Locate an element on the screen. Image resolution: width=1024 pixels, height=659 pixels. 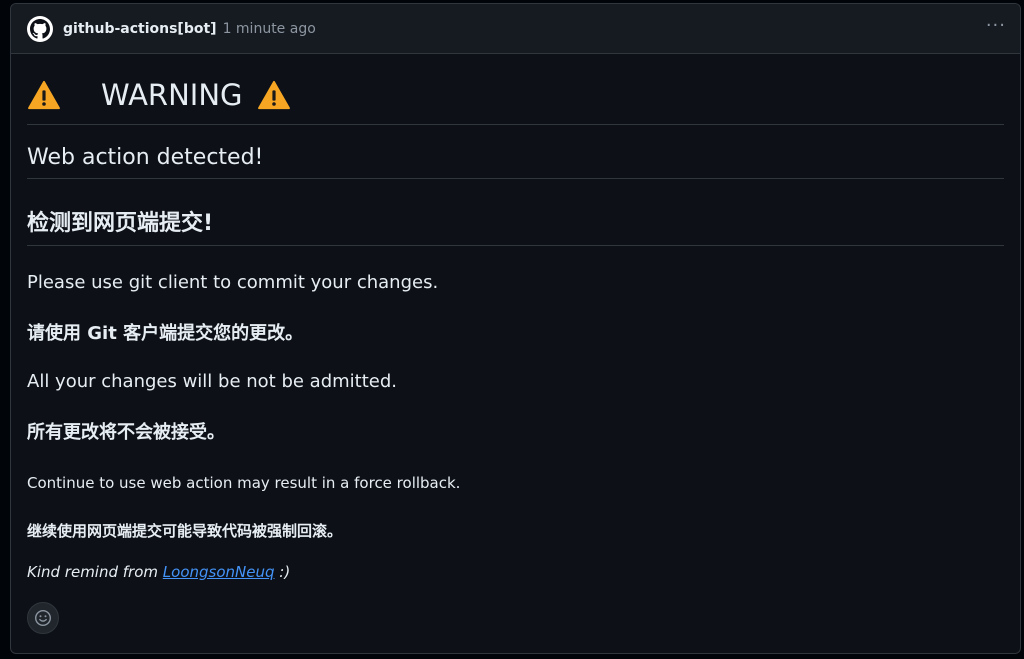
smiley-icon is located at coordinates (43, 618).